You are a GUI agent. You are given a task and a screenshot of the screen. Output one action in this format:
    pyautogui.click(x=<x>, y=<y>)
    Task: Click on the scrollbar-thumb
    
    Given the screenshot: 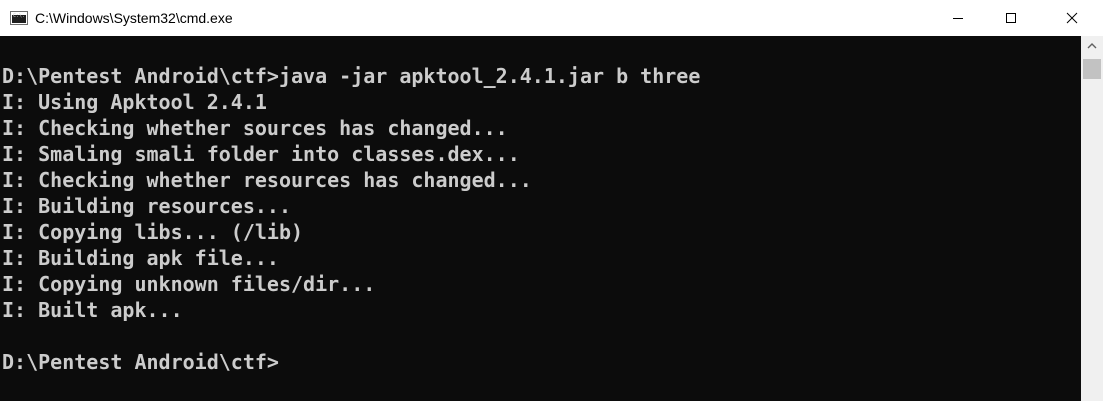 What is the action you would take?
    pyautogui.click(x=1092, y=69)
    